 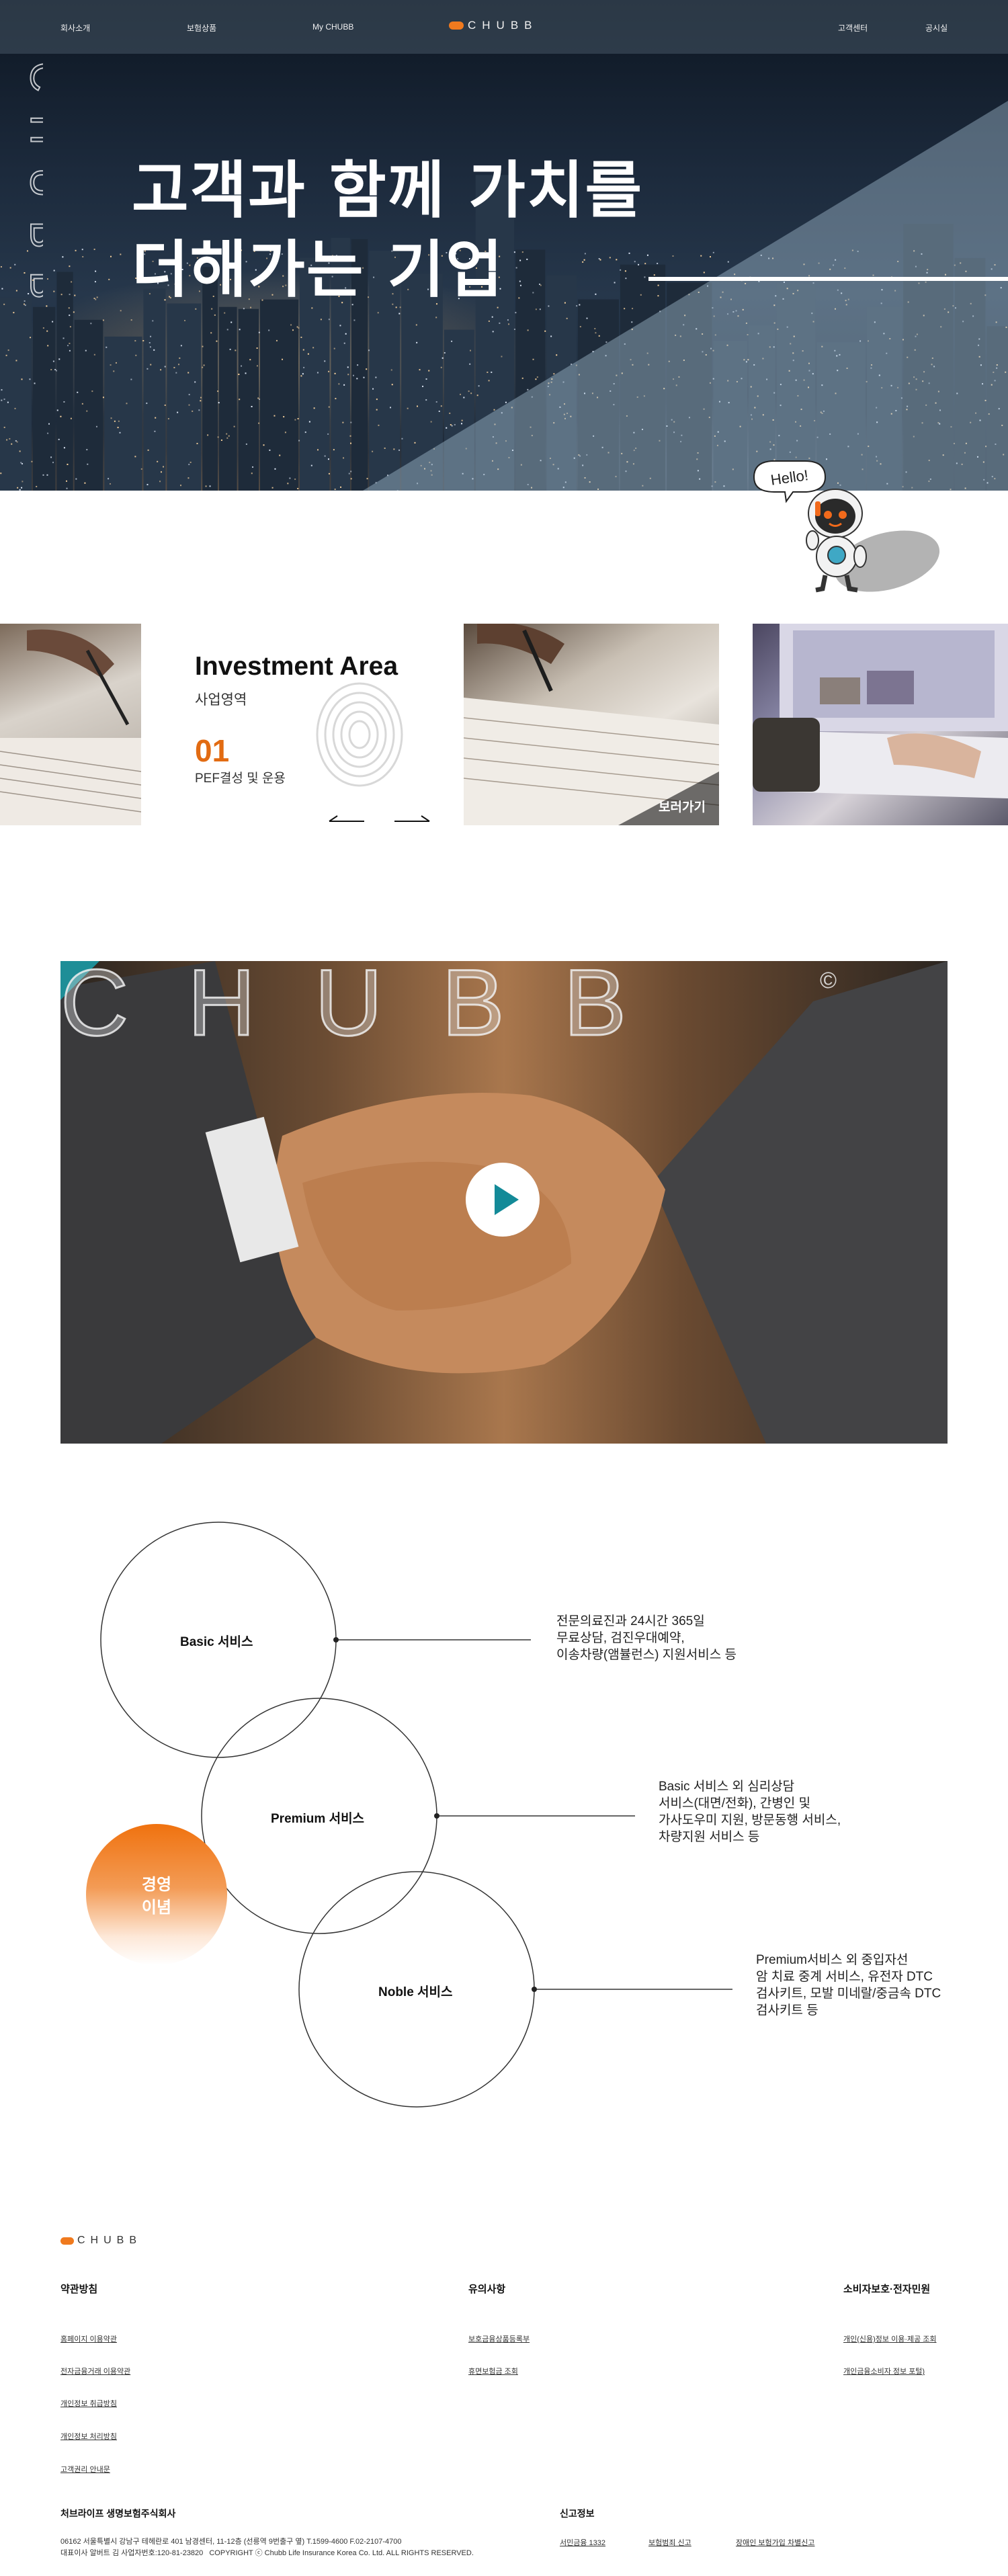 What do you see at coordinates (499, 2338) in the screenshot?
I see `footer-link-protected-products: 보호금융상품등록부` at bounding box center [499, 2338].